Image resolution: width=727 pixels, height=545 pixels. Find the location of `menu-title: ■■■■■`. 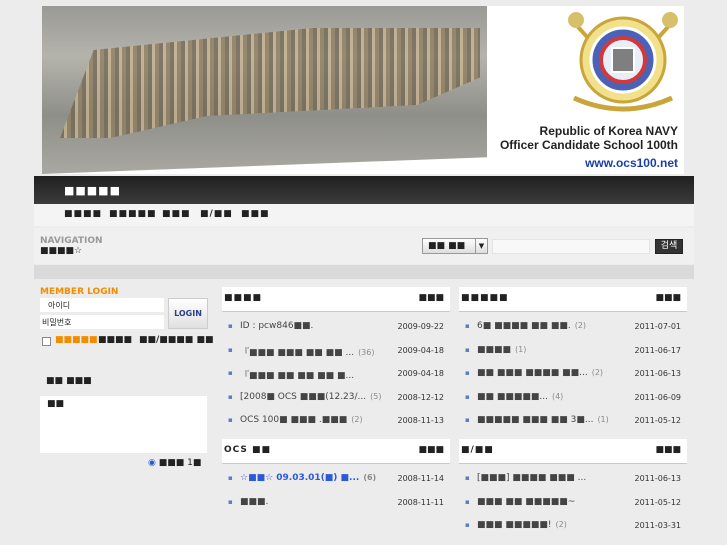

menu-title: ■■■■■ is located at coordinates (92, 190).